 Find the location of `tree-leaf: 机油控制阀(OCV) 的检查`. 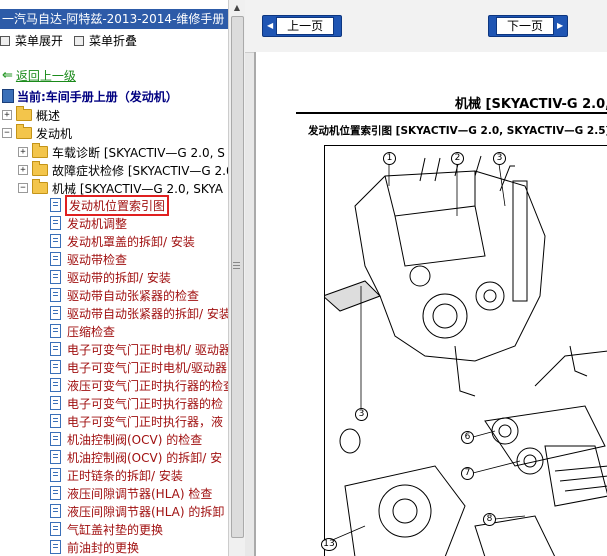

tree-leaf: 机油控制阀(OCV) 的检查 is located at coordinates (126, 439).